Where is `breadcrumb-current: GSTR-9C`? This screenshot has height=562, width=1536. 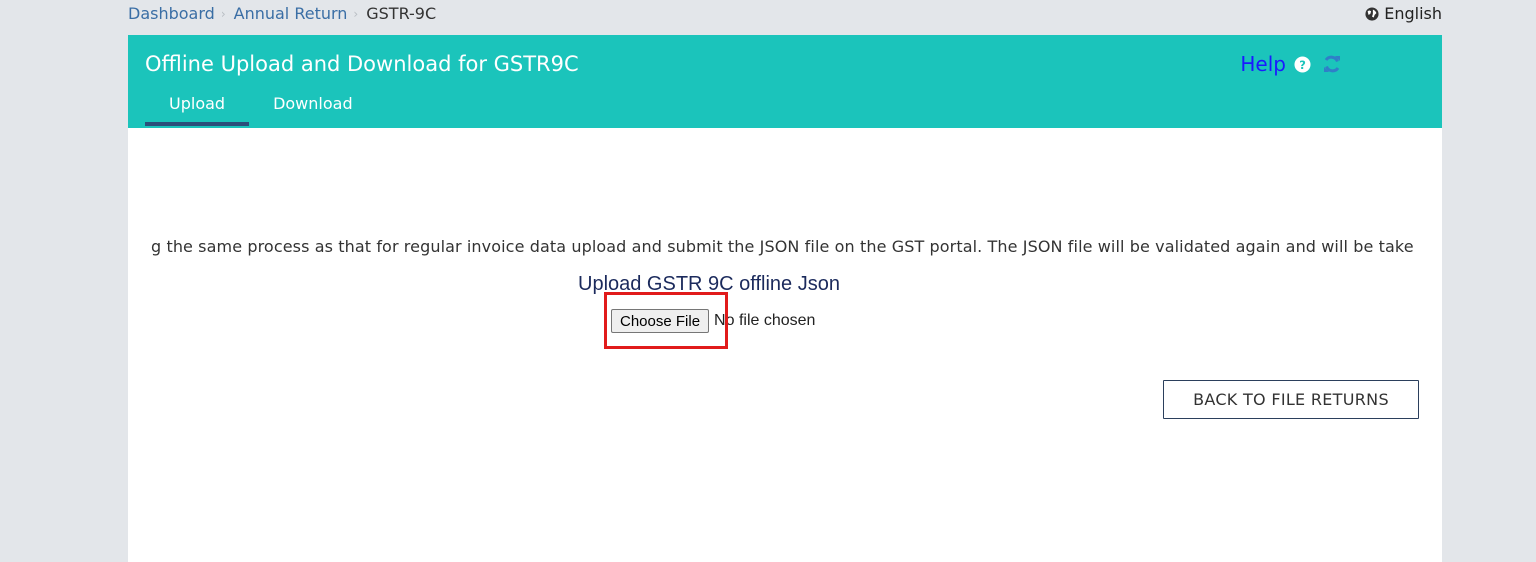
breadcrumb-current: GSTR-9C is located at coordinates (401, 13).